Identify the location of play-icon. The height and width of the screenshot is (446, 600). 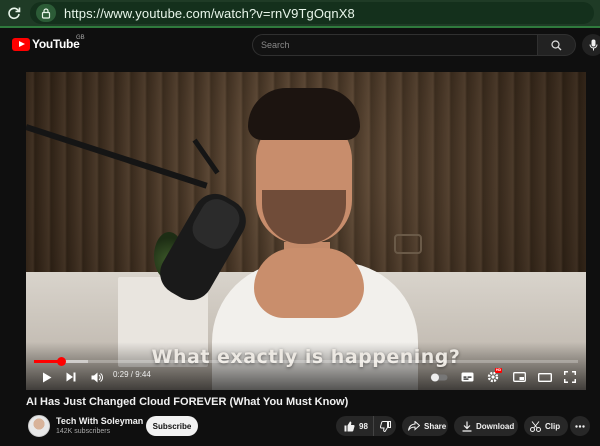
(47, 377).